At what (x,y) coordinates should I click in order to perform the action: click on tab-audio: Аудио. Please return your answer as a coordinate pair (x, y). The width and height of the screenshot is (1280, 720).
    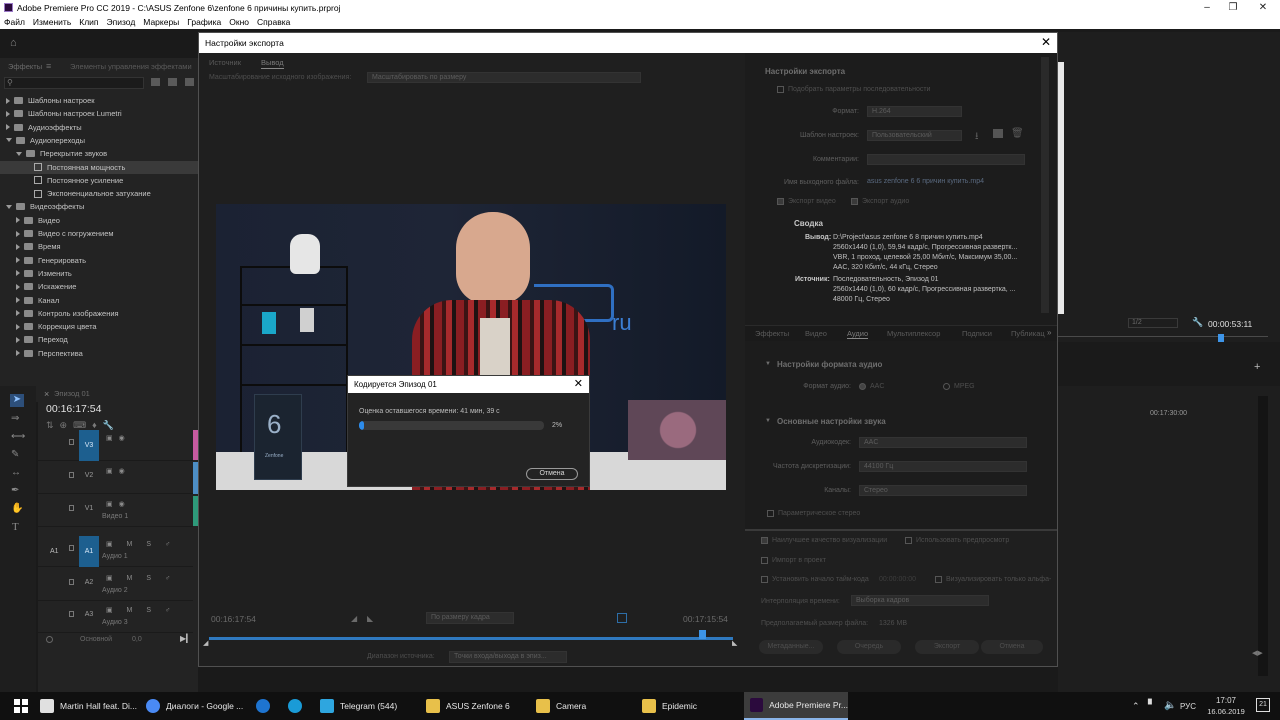
    Looking at the image, I should click on (858, 334).